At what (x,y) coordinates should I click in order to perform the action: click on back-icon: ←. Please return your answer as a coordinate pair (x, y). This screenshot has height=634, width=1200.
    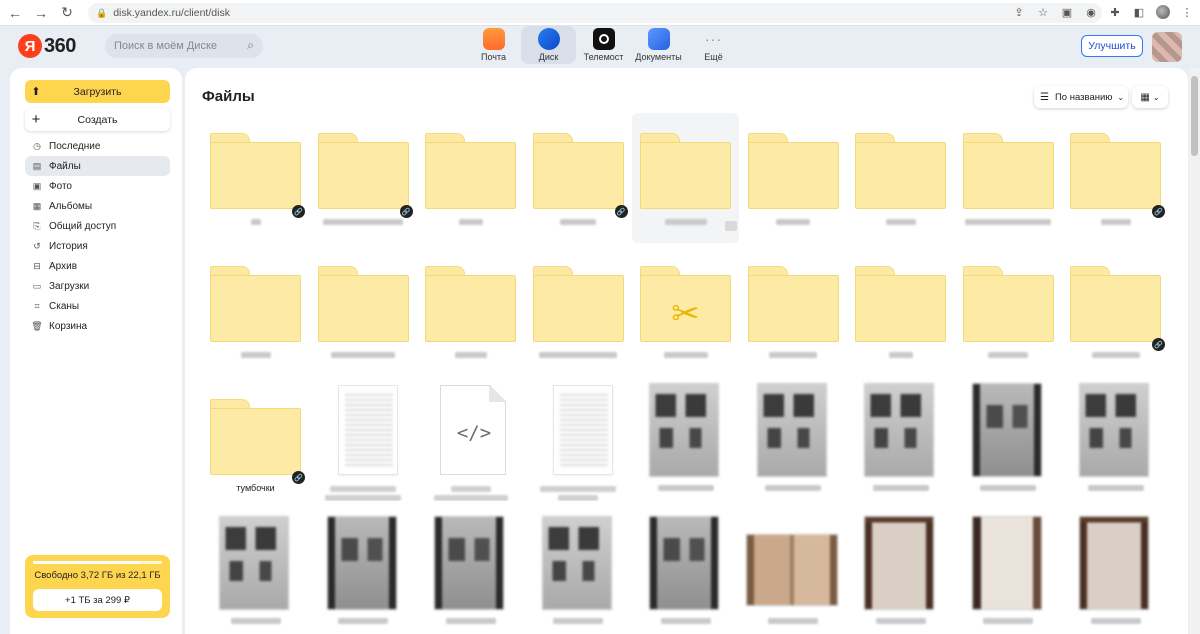
    Looking at the image, I should click on (15, 13).